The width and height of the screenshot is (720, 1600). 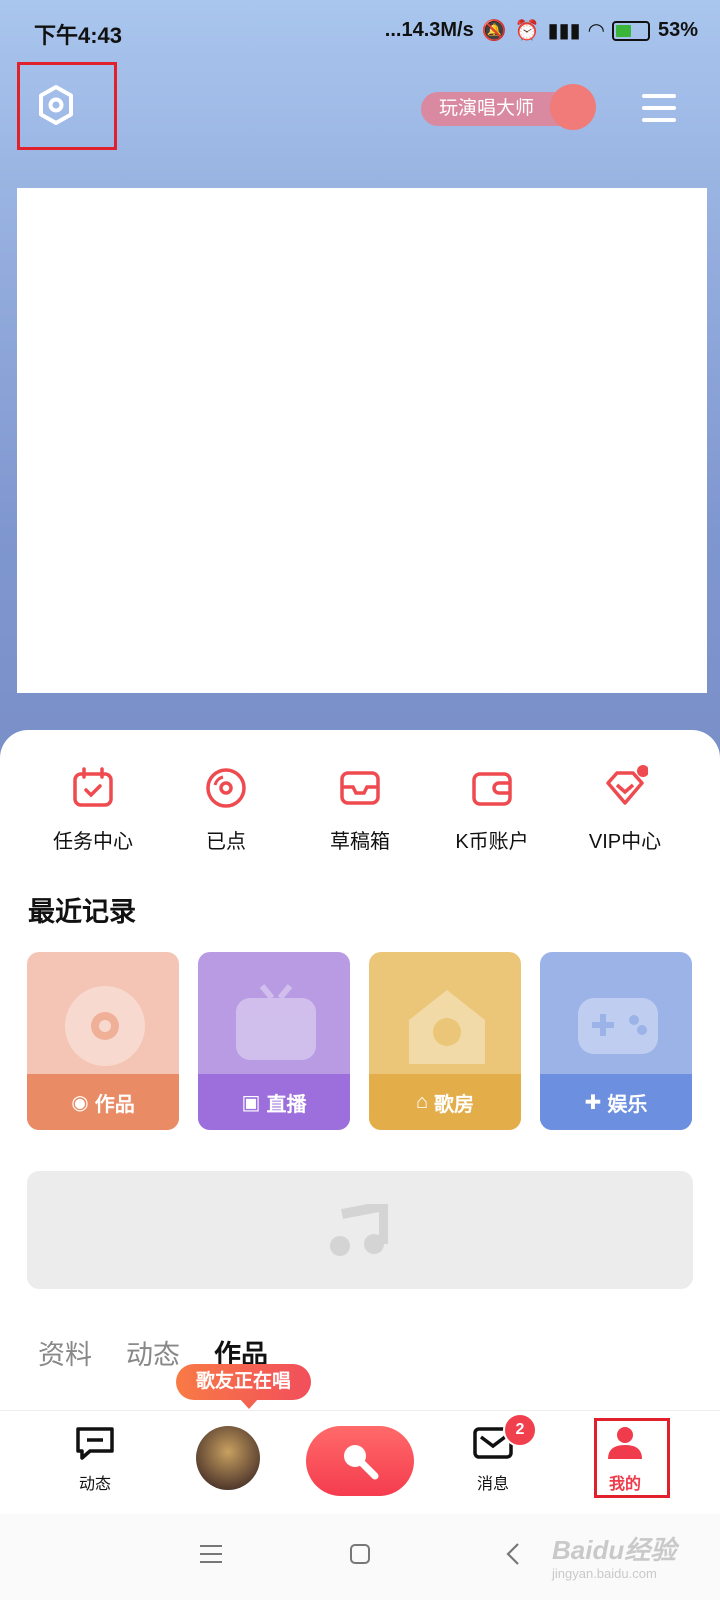 What do you see at coordinates (625, 842) in the screenshot?
I see `quick-label: VIP中心` at bounding box center [625, 842].